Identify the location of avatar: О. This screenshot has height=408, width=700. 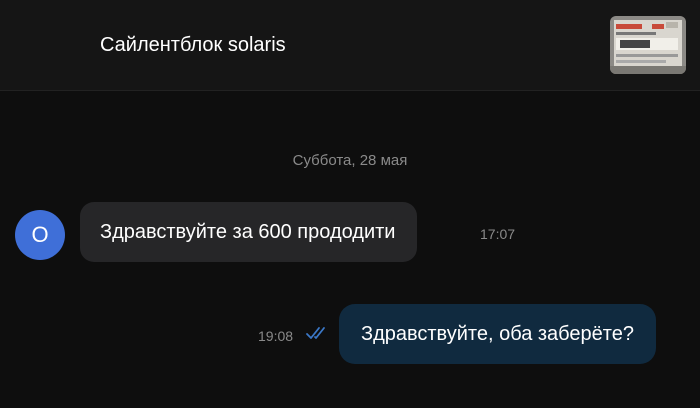
(40, 235).